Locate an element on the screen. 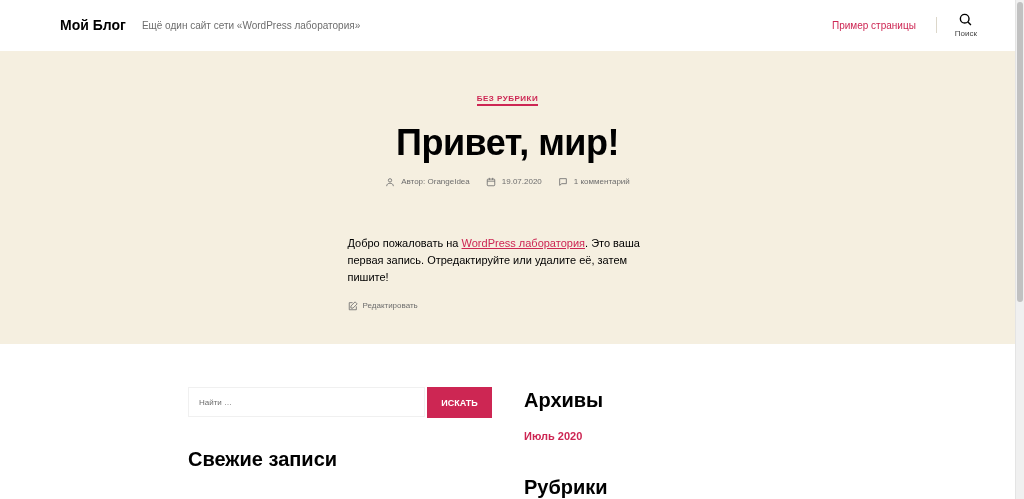 This screenshot has width=1024, height=499. widget-title: Свежие записи is located at coordinates (263, 459).